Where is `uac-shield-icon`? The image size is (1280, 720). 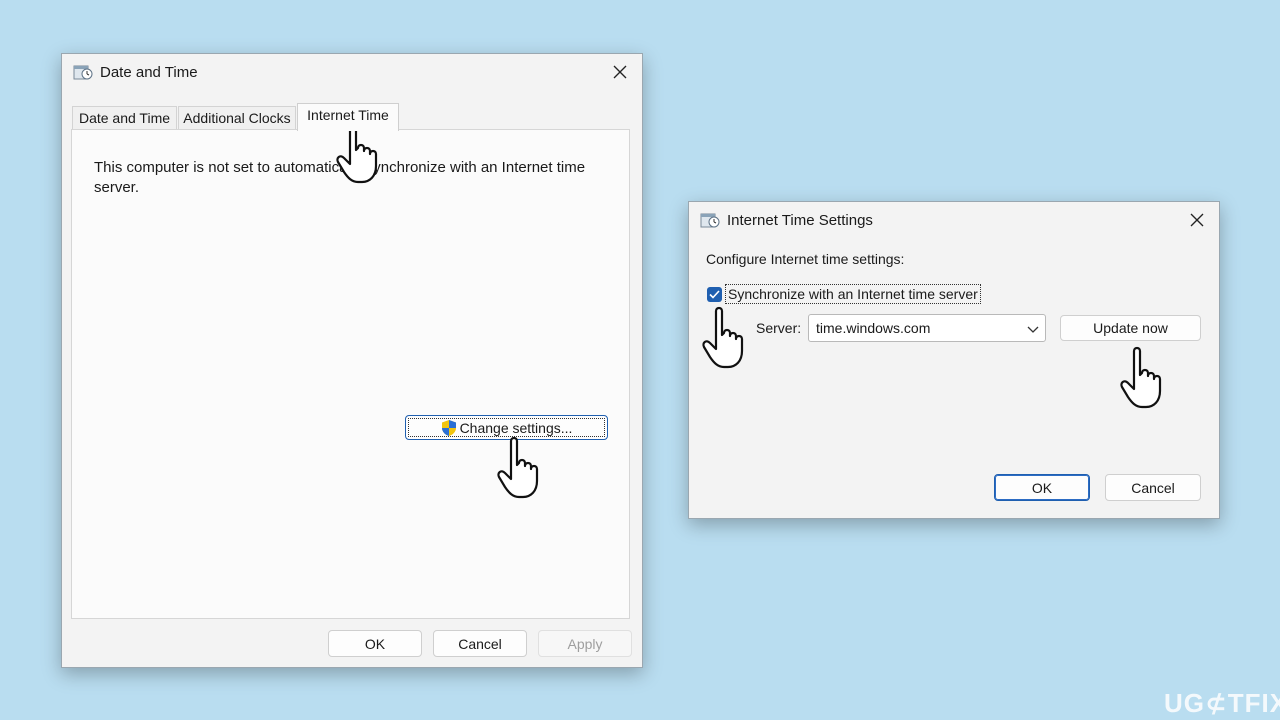 uac-shield-icon is located at coordinates (448, 427).